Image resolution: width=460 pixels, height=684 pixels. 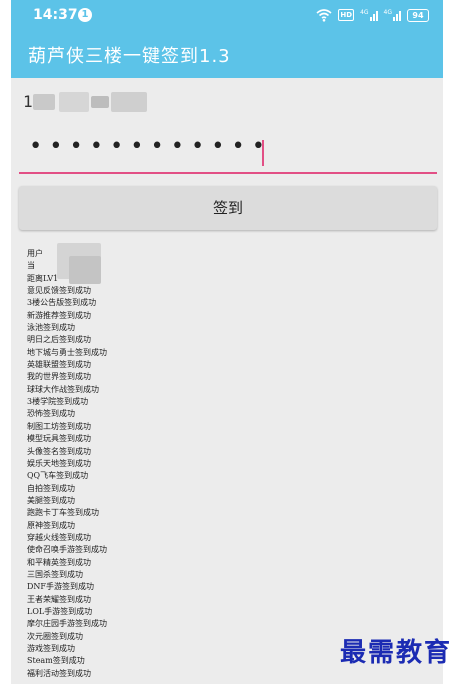 What do you see at coordinates (59, 463) in the screenshot?
I see `log-line: 娱乐天地签到成功` at bounding box center [59, 463].